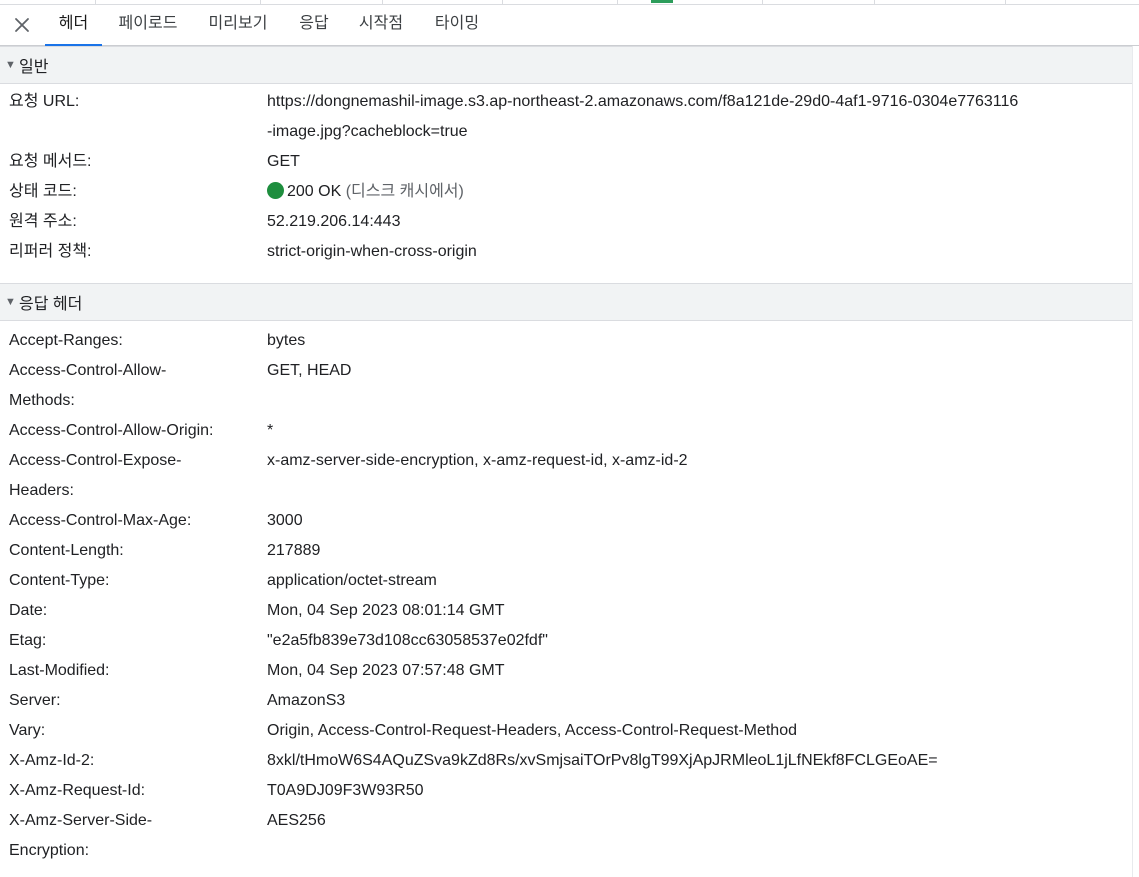  What do you see at coordinates (404, 191) in the screenshot?
I see `status-note: (디스크 캐시에서)` at bounding box center [404, 191].